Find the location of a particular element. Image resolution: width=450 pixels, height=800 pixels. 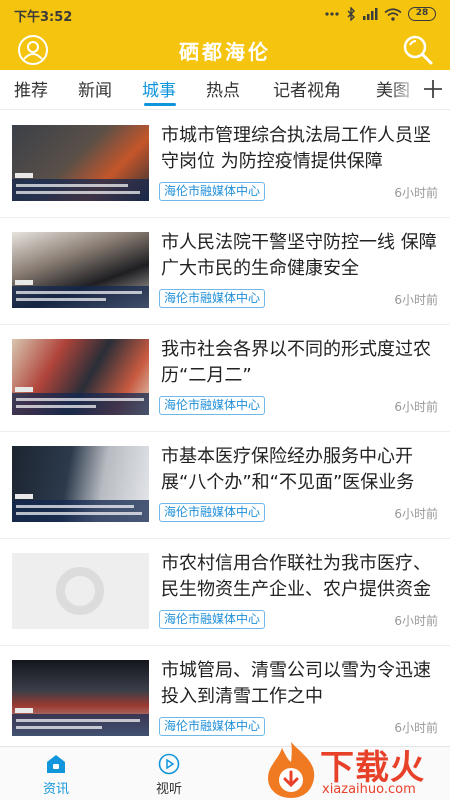

list-item: 我市社会各界以不同的形式度过农历“二月二” 海伦市融媒体中心 6小时前 is located at coordinates (225, 378).